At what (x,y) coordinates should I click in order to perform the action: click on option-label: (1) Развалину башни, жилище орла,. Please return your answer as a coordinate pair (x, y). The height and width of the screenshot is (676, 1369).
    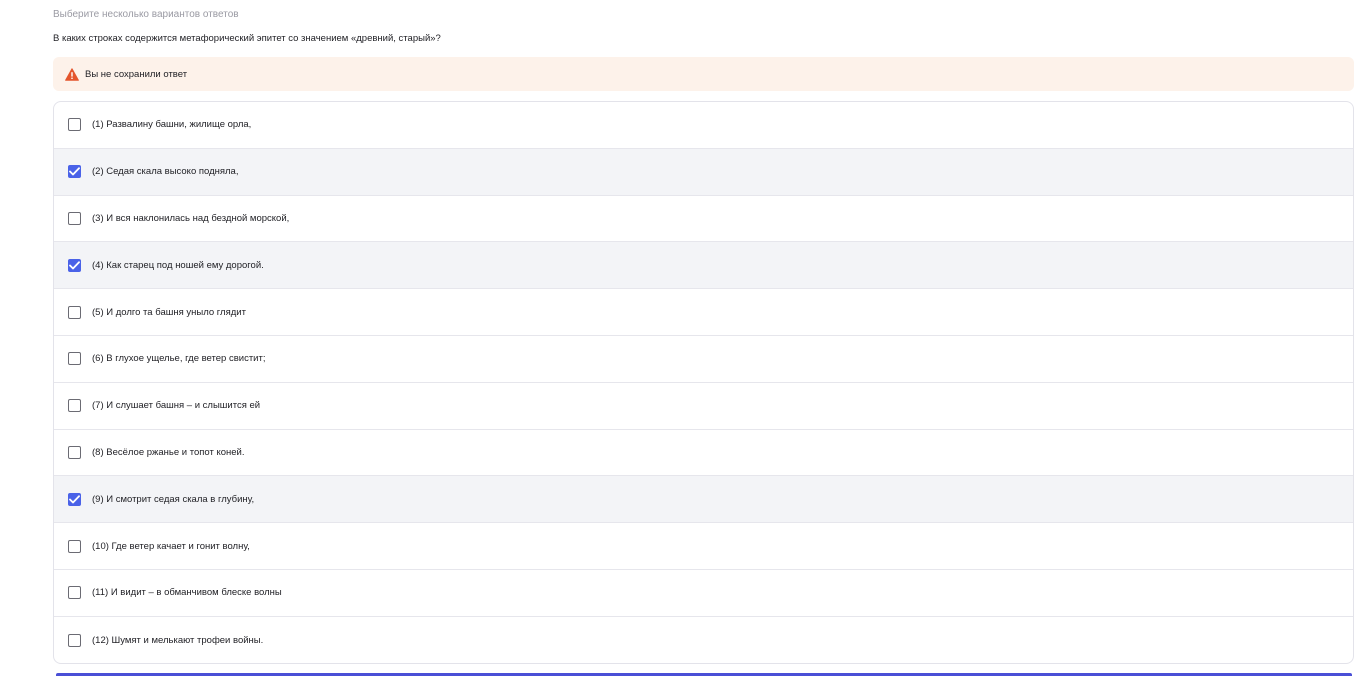
    Looking at the image, I should click on (172, 125).